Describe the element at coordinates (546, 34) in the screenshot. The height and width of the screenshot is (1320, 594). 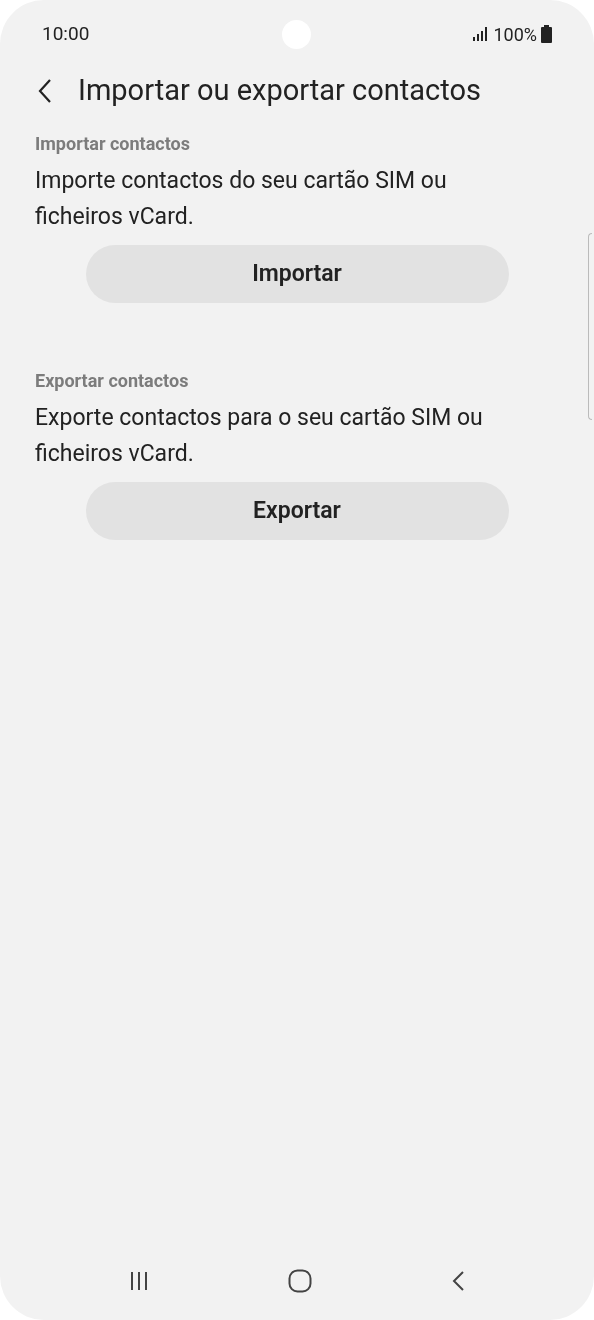
I see `battery-icon` at that location.